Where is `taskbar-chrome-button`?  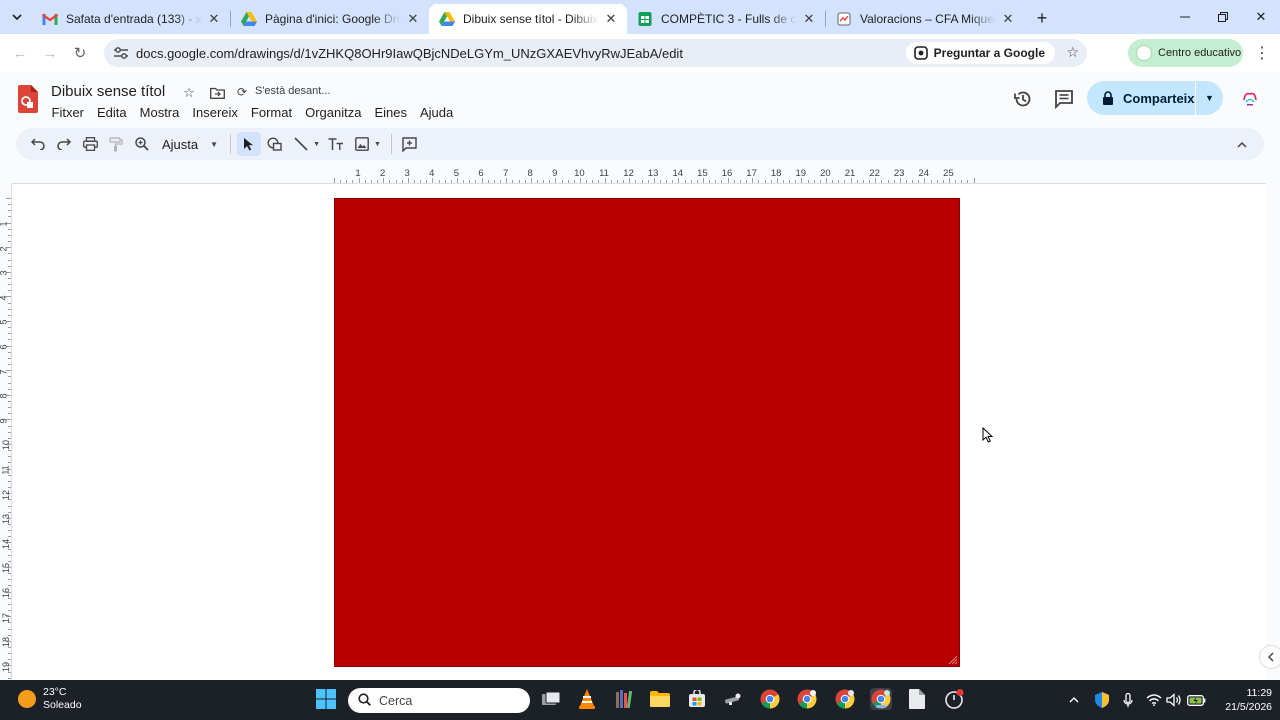 taskbar-chrome-button is located at coordinates (770, 699).